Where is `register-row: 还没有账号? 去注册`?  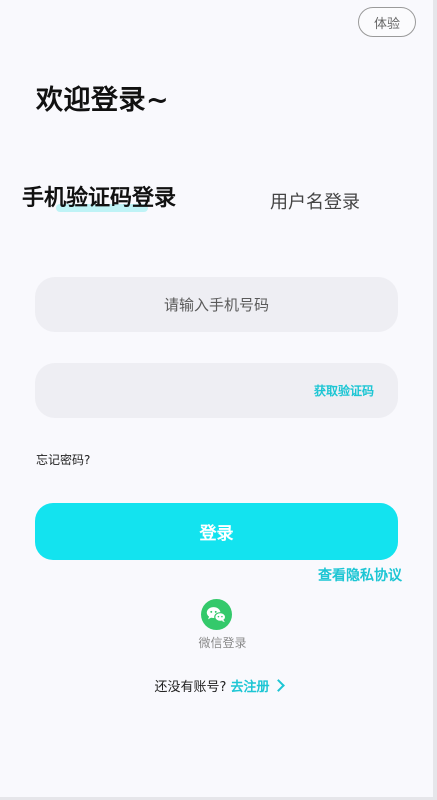 register-row: 还没有账号? 去注册 is located at coordinates (218, 685).